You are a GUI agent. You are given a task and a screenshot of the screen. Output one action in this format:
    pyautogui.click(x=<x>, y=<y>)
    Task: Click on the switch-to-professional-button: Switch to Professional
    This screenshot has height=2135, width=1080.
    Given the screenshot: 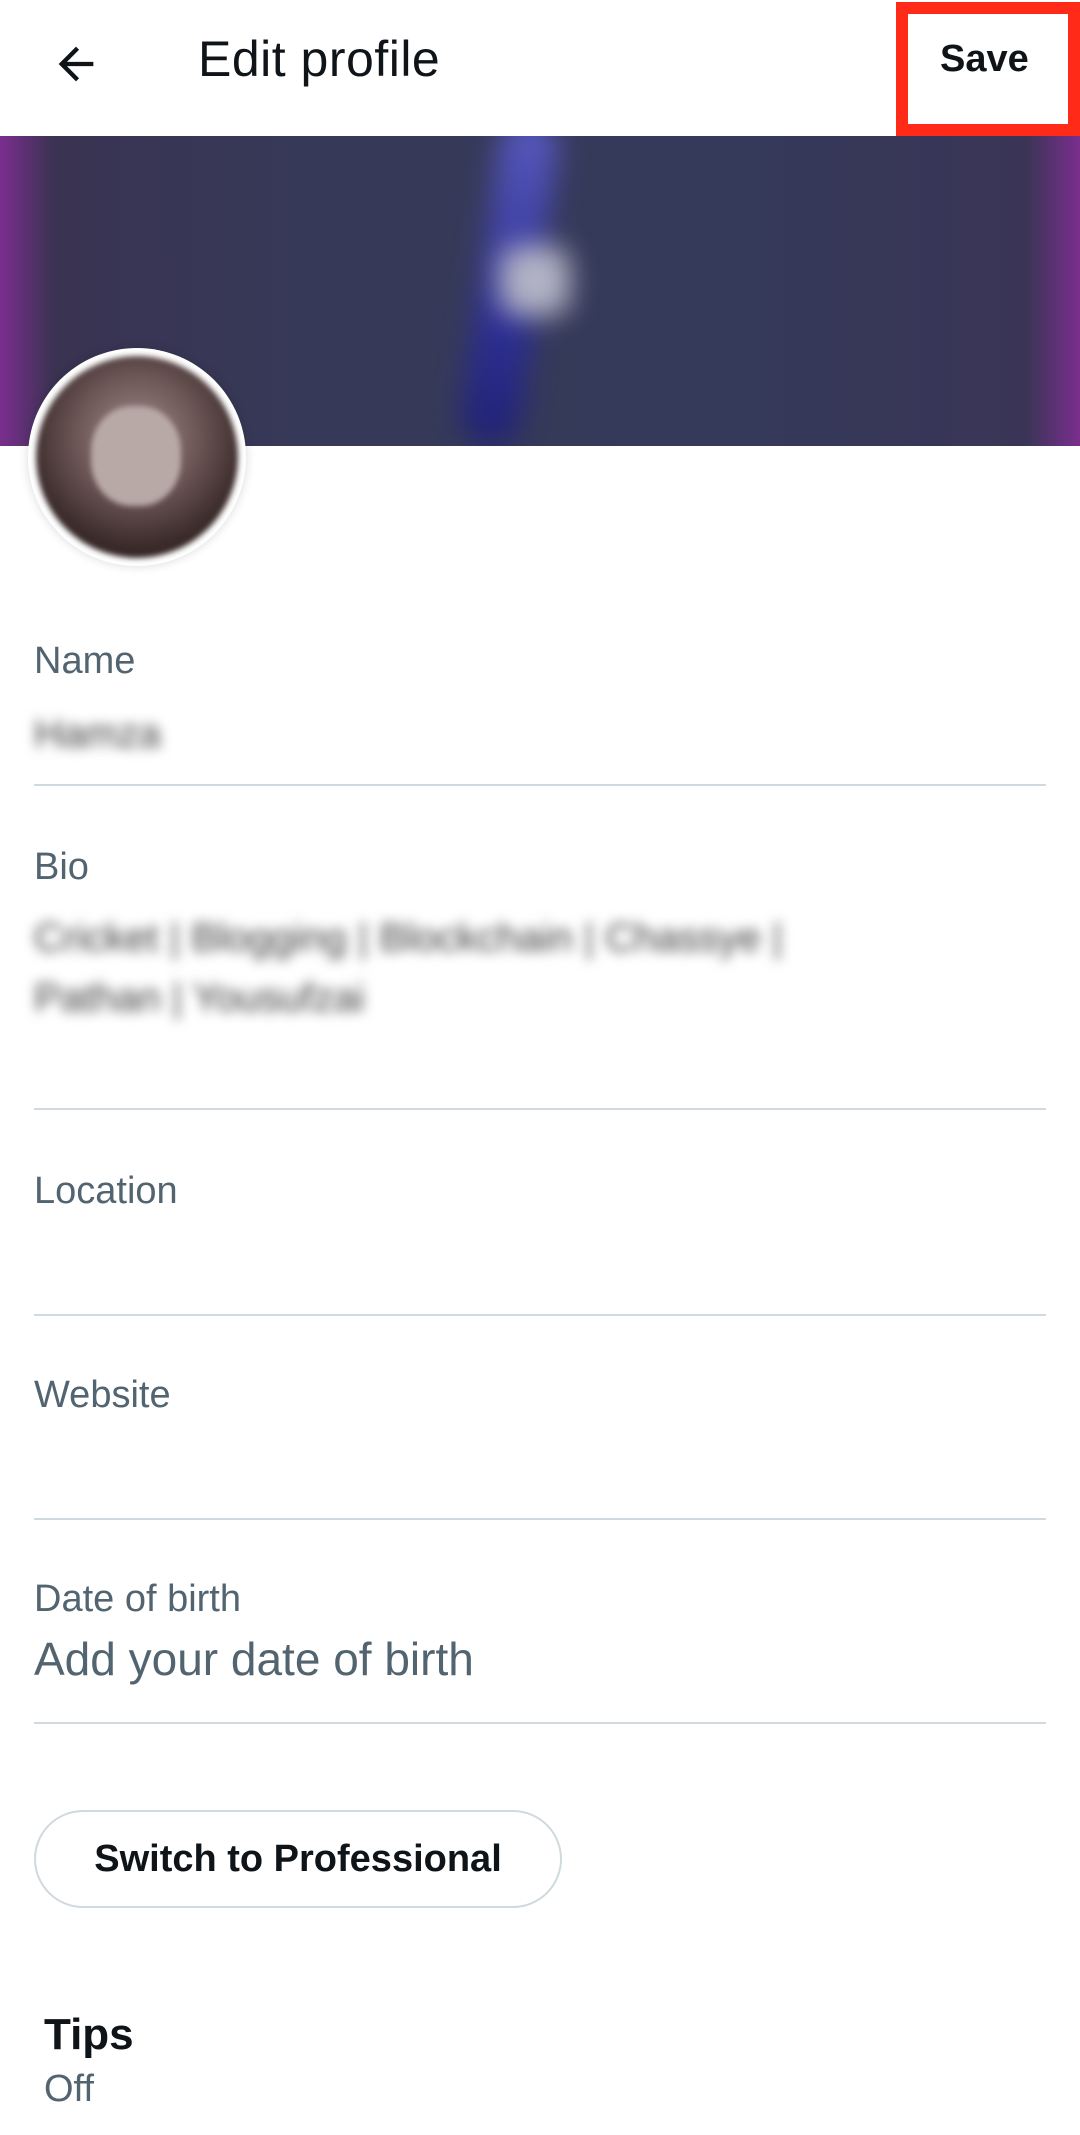 What is the action you would take?
    pyautogui.click(x=298, y=1859)
    